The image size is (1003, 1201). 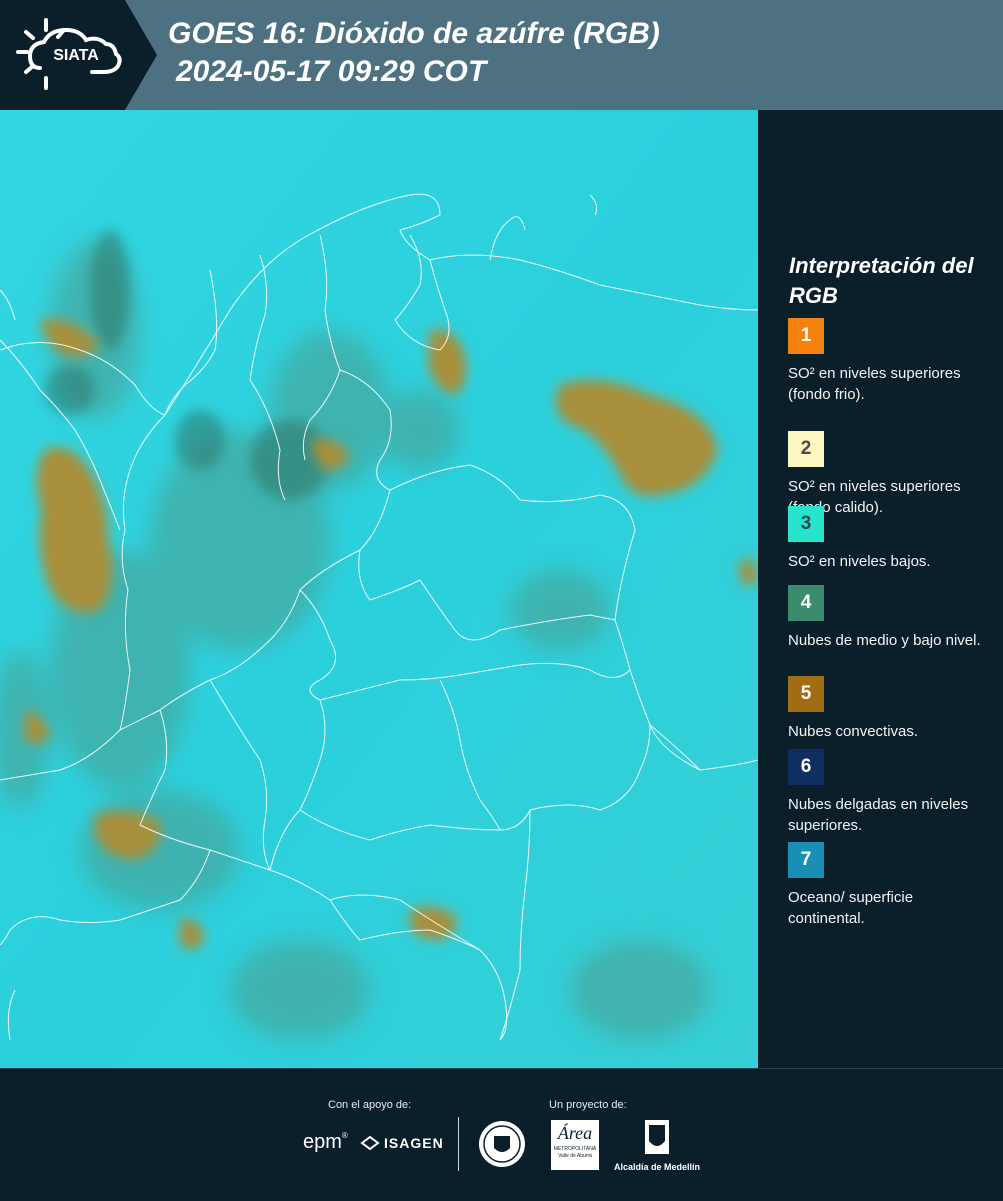 What do you see at coordinates (888, 792) in the screenshot?
I see `legend-item: 6 Nubes delgadas en niveles superiores.` at bounding box center [888, 792].